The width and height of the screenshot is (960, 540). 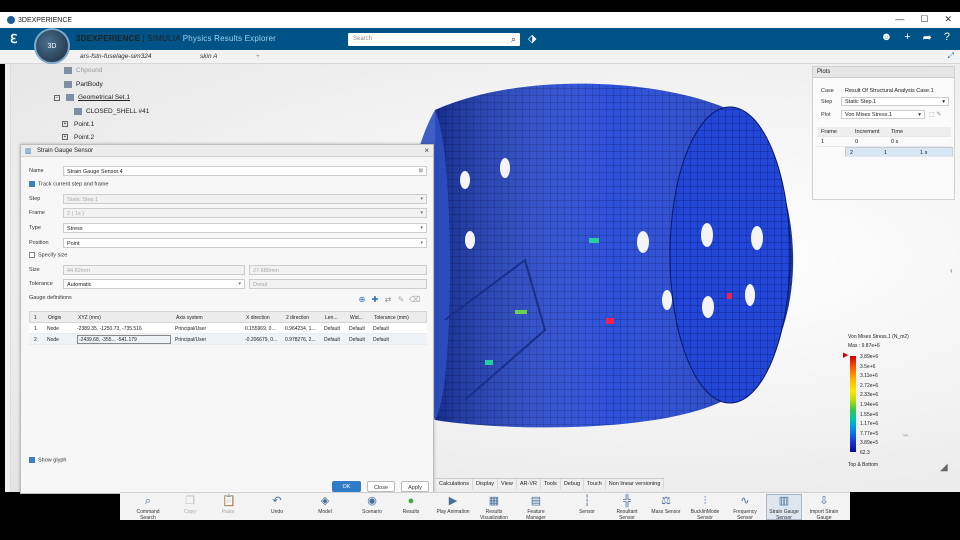 I want to click on cmdtab-ar-vr: AR-VR, so click(x=529, y=484).